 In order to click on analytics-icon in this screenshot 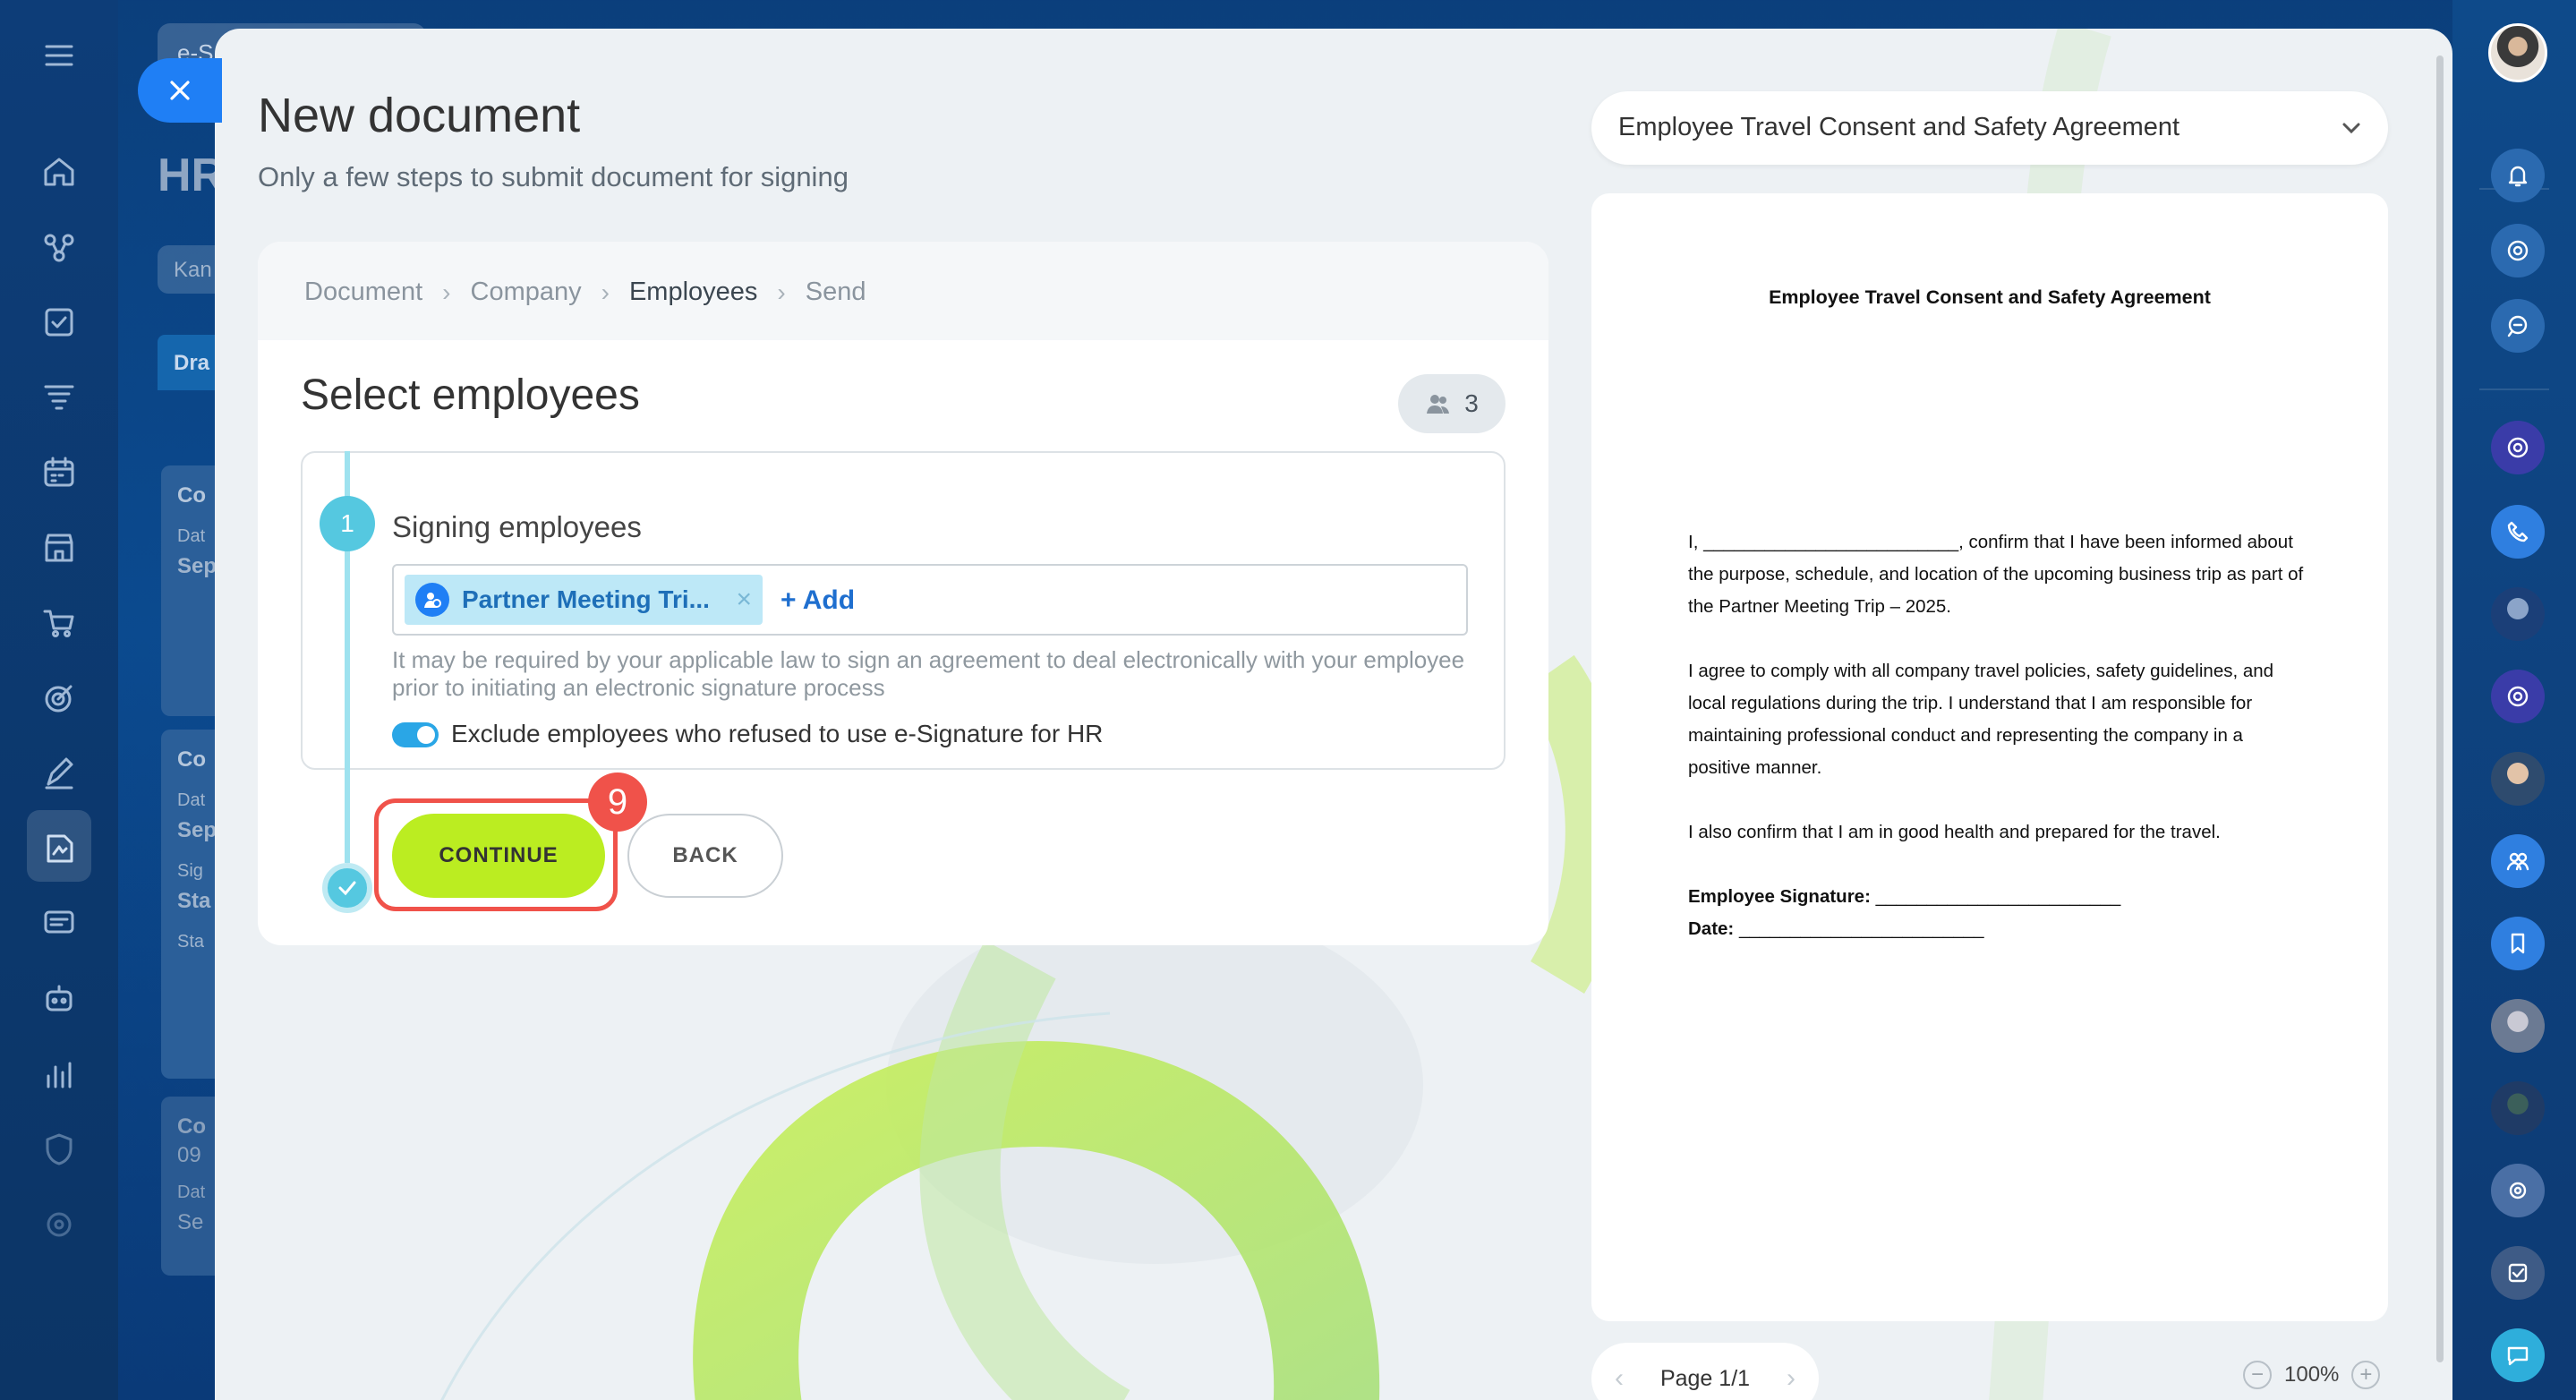, I will do `click(59, 1074)`.